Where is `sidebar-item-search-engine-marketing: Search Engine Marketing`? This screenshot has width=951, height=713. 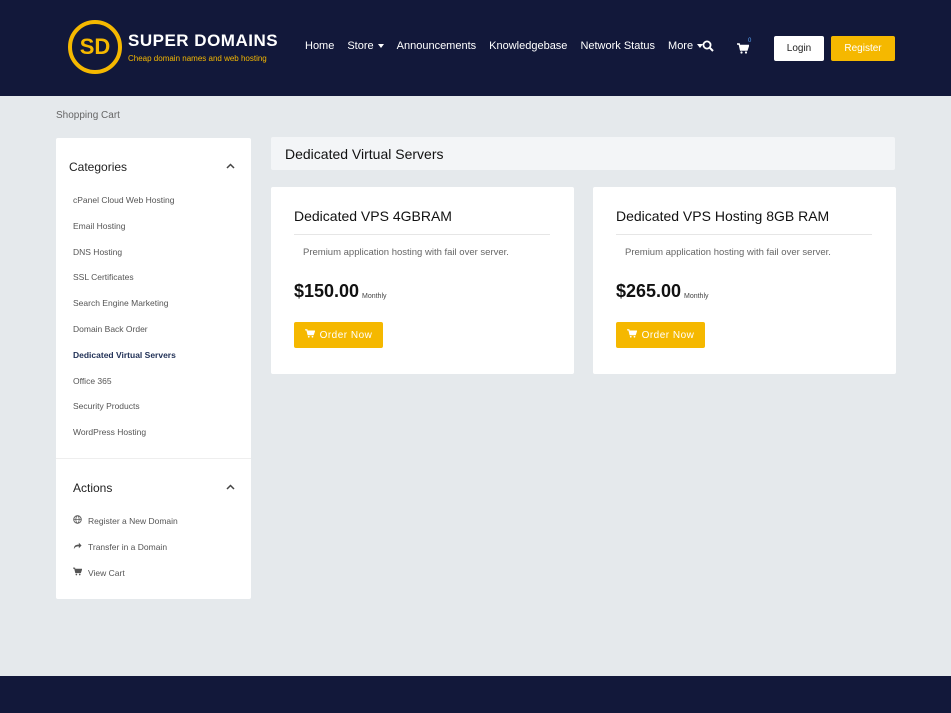 sidebar-item-search-engine-marketing: Search Engine Marketing is located at coordinates (120, 303).